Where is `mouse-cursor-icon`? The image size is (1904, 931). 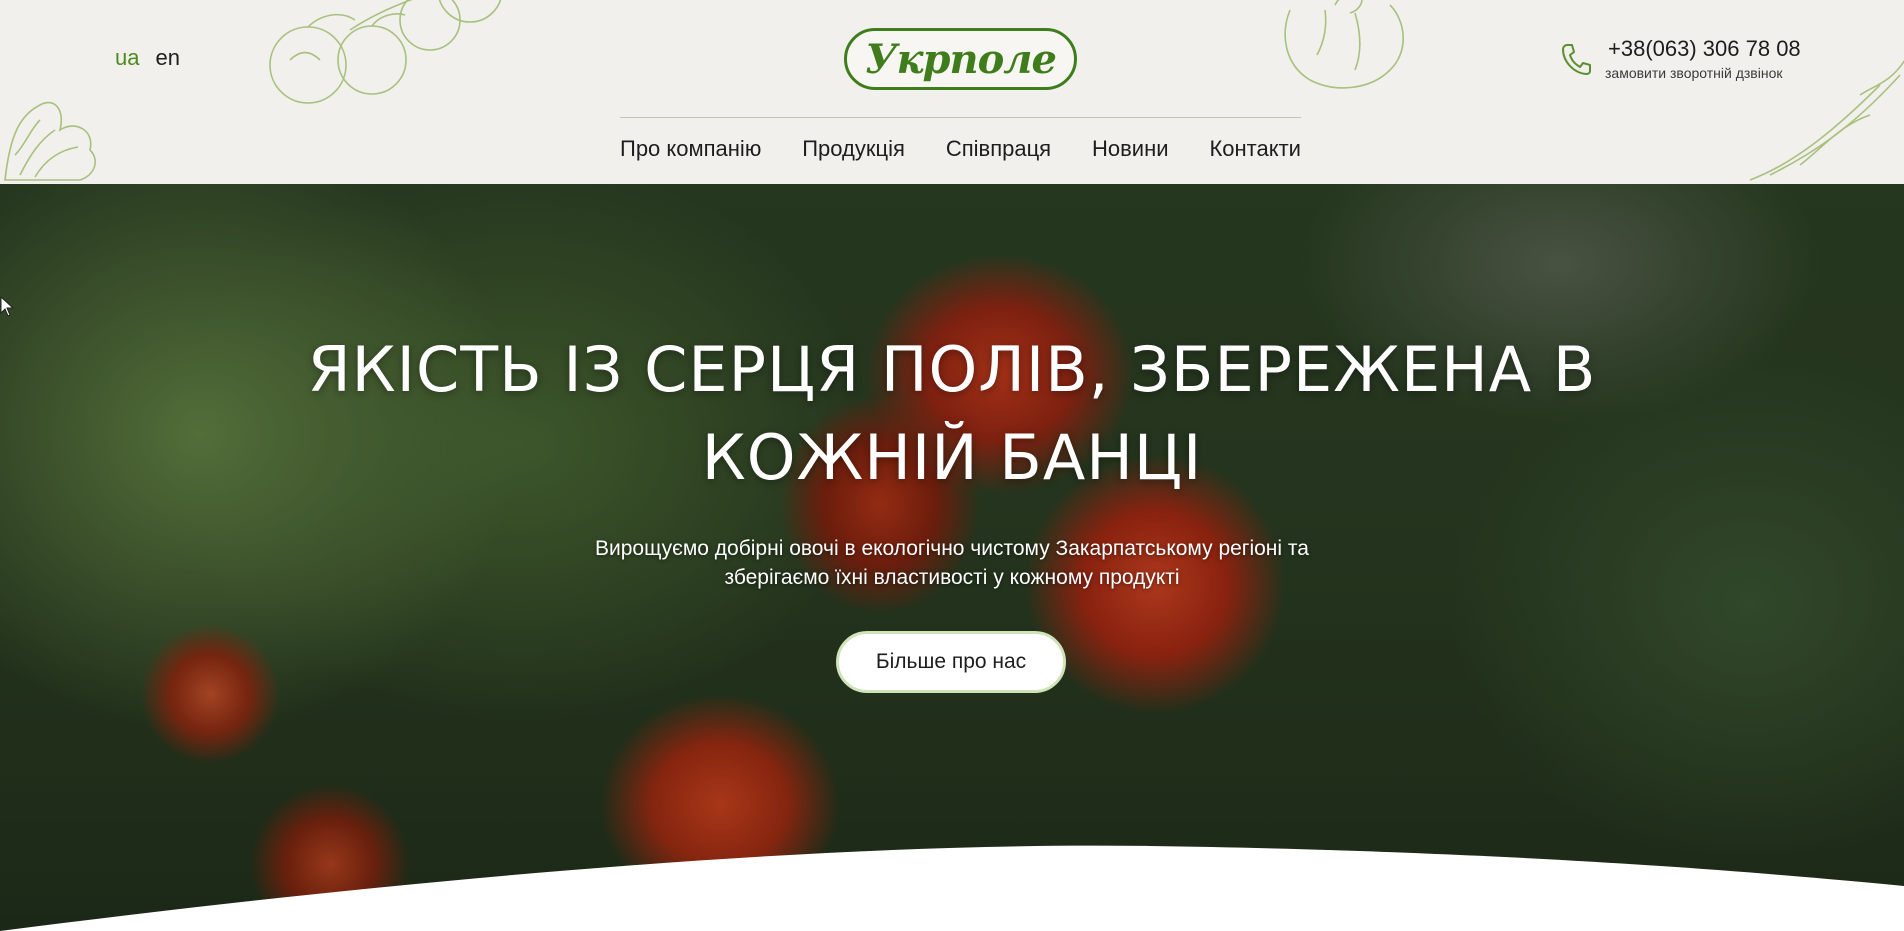 mouse-cursor-icon is located at coordinates (7, 306).